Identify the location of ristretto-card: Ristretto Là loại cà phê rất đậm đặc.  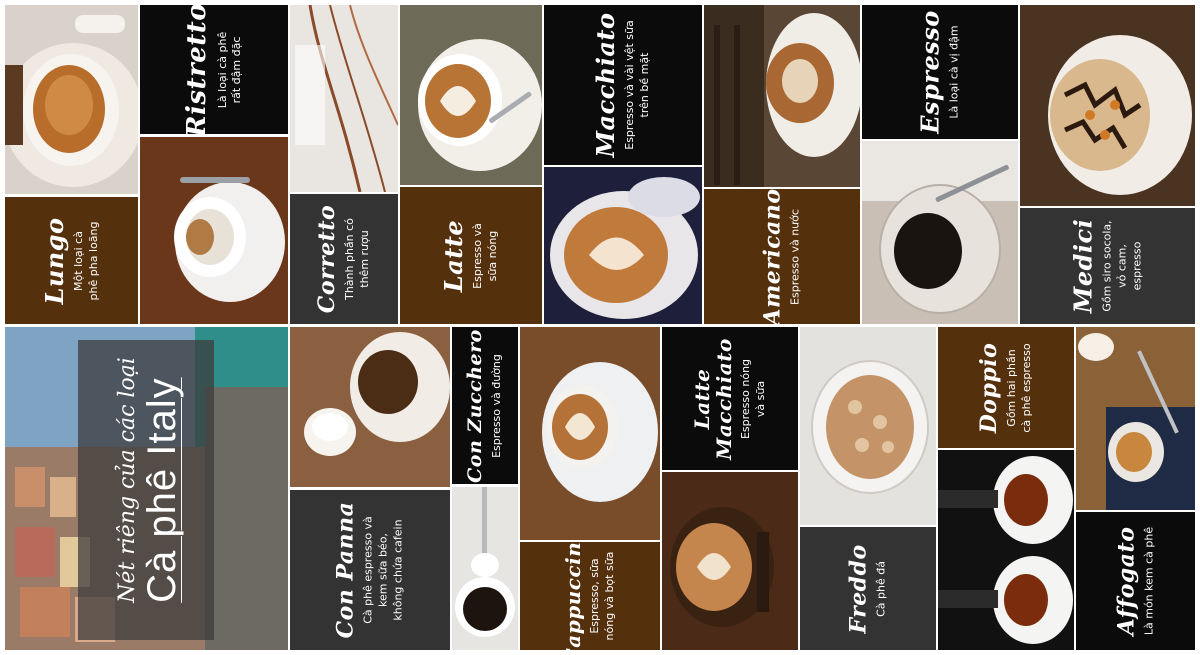
(214, 69).